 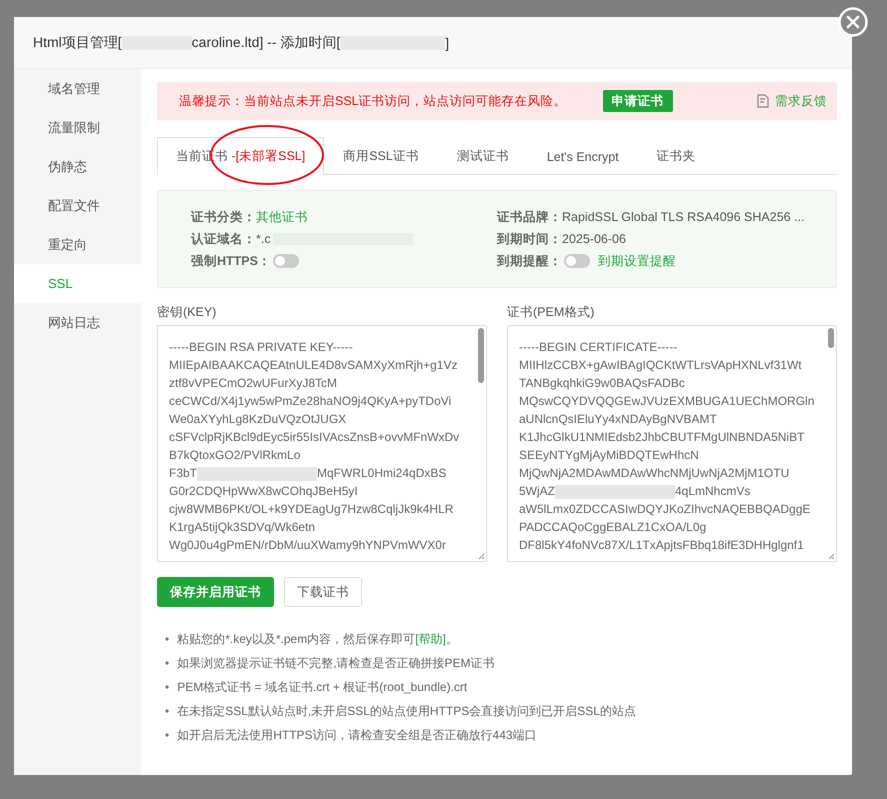 I want to click on text-fragment: 4qLmNhcmVs, so click(x=712, y=491).